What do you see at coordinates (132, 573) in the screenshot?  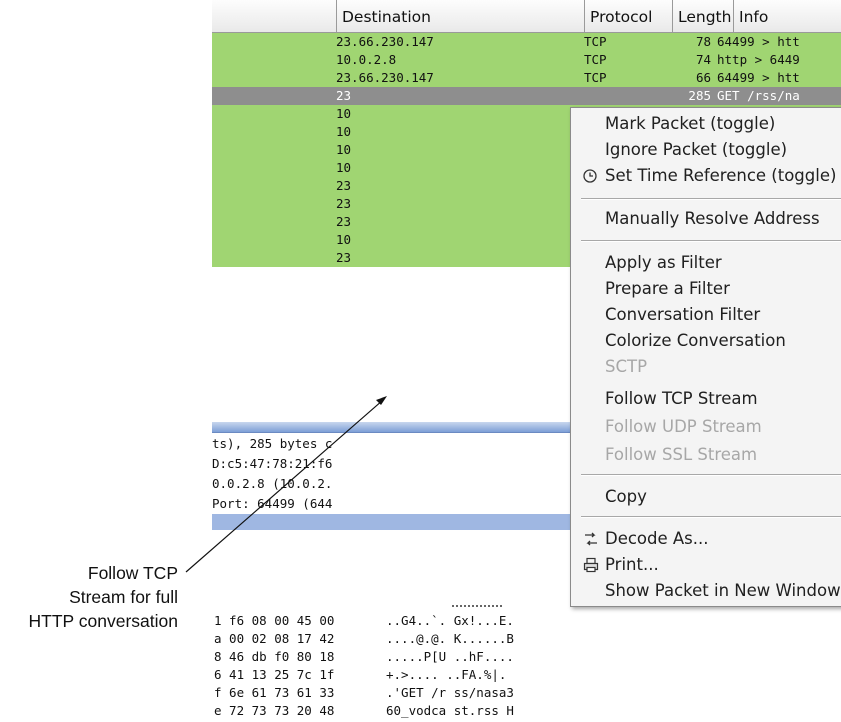 I see `callout-line: Follow TCP` at bounding box center [132, 573].